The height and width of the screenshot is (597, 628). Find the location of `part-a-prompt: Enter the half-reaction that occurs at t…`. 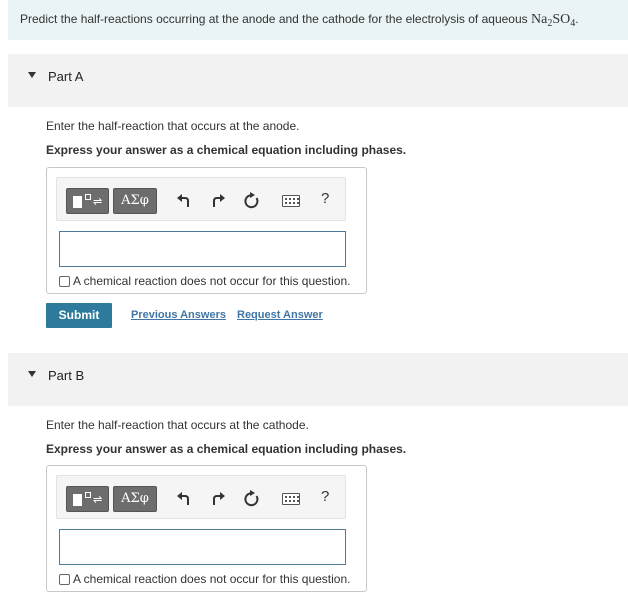

part-a-prompt: Enter the half-reaction that occurs at t… is located at coordinates (173, 126).